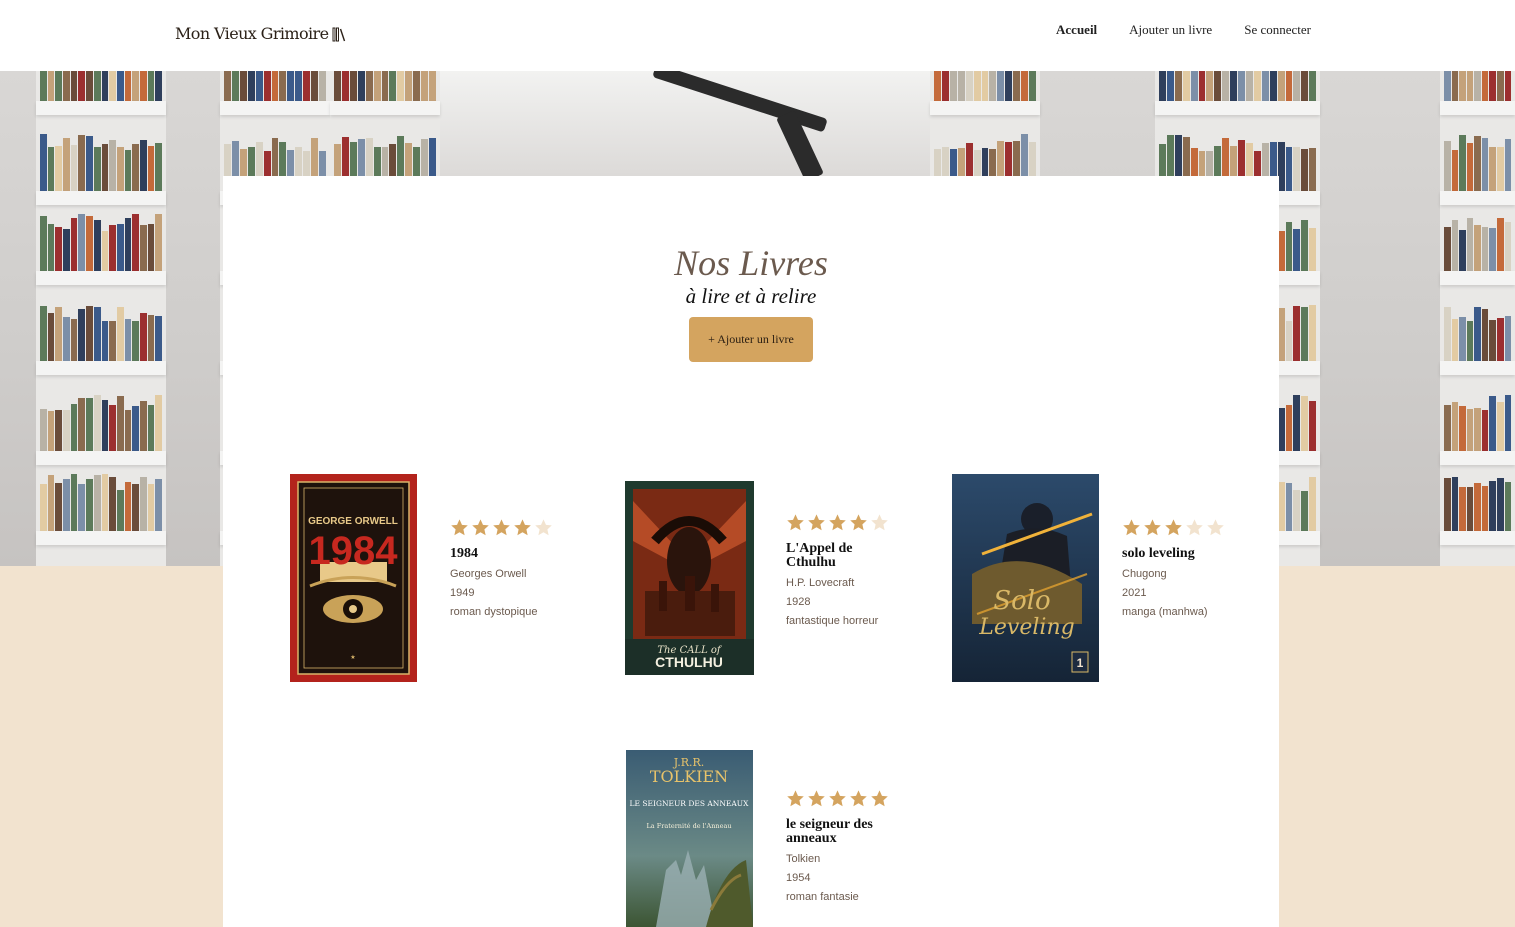 The height and width of the screenshot is (927, 1515). What do you see at coordinates (1076, 30) in the screenshot?
I see `nav-accueil: Accueil` at bounding box center [1076, 30].